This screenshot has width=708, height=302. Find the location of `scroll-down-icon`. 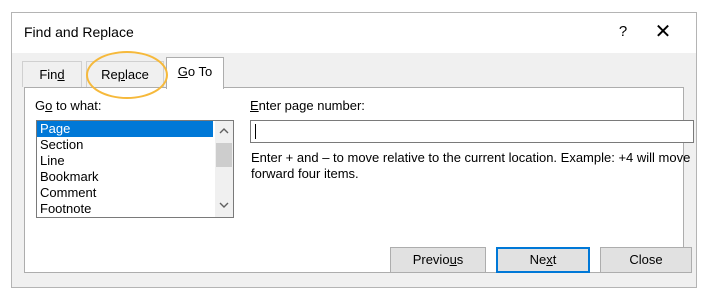

scroll-down-icon is located at coordinates (224, 206).